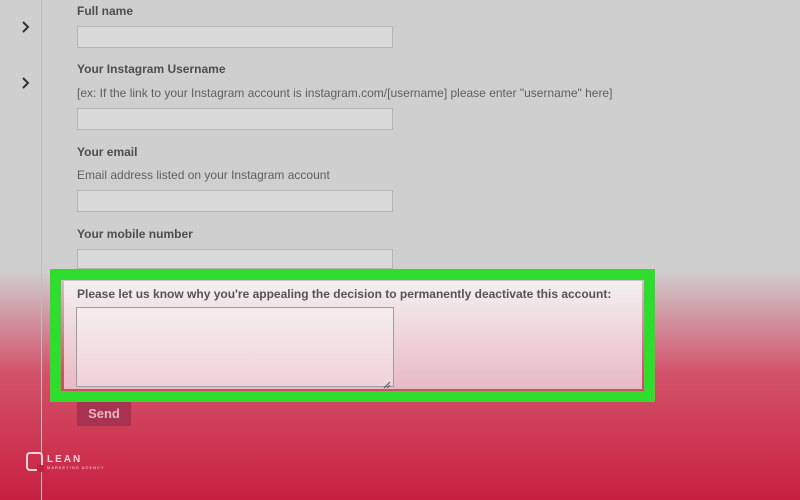  What do you see at coordinates (235, 201) in the screenshot?
I see `email-input` at bounding box center [235, 201].